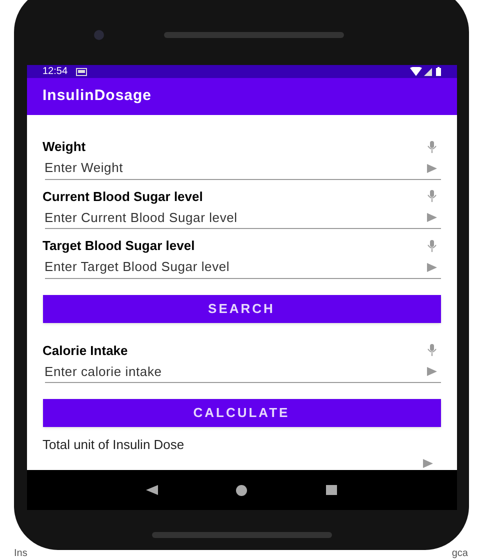 The width and height of the screenshot is (482, 559). Describe the element at coordinates (55, 72) in the screenshot. I see `status-time: 12:54` at that location.